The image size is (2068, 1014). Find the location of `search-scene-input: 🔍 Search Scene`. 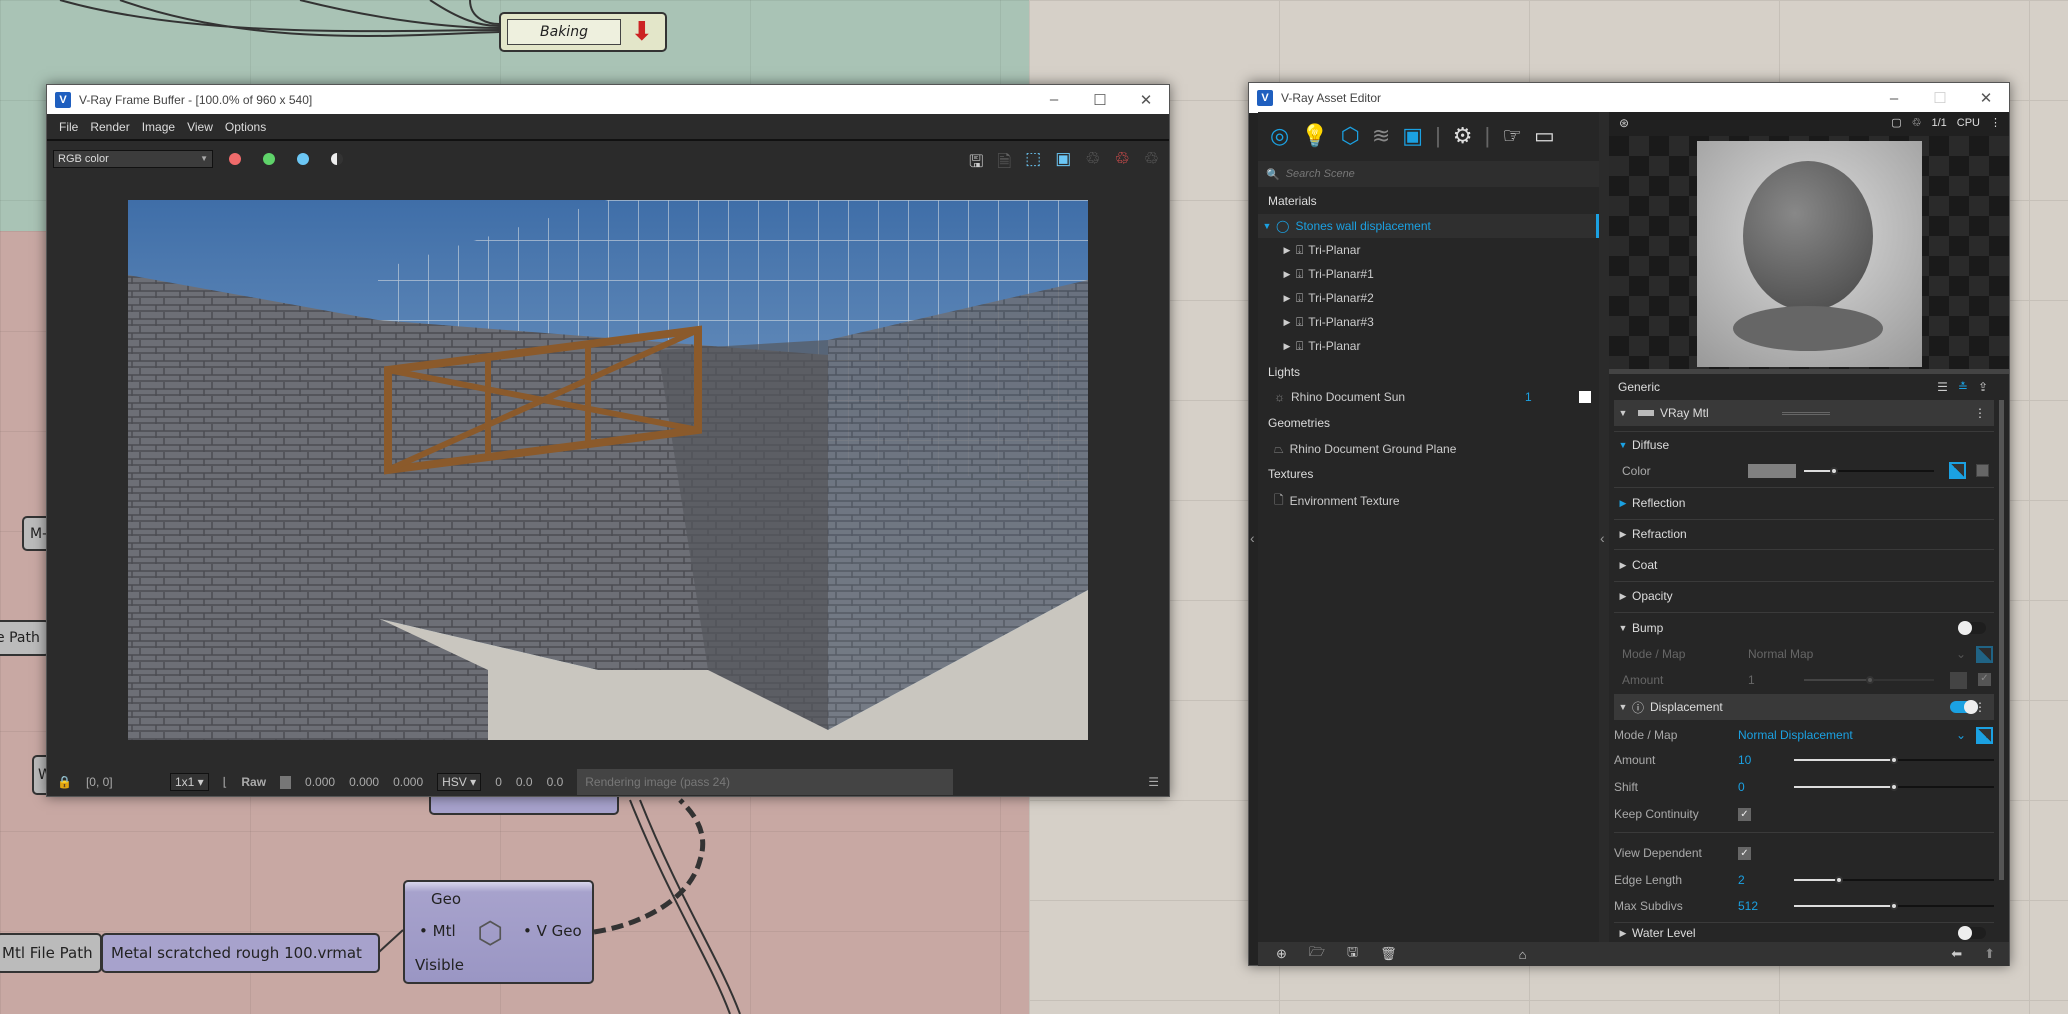

search-scene-input: 🔍 Search Scene is located at coordinates (1428, 174).